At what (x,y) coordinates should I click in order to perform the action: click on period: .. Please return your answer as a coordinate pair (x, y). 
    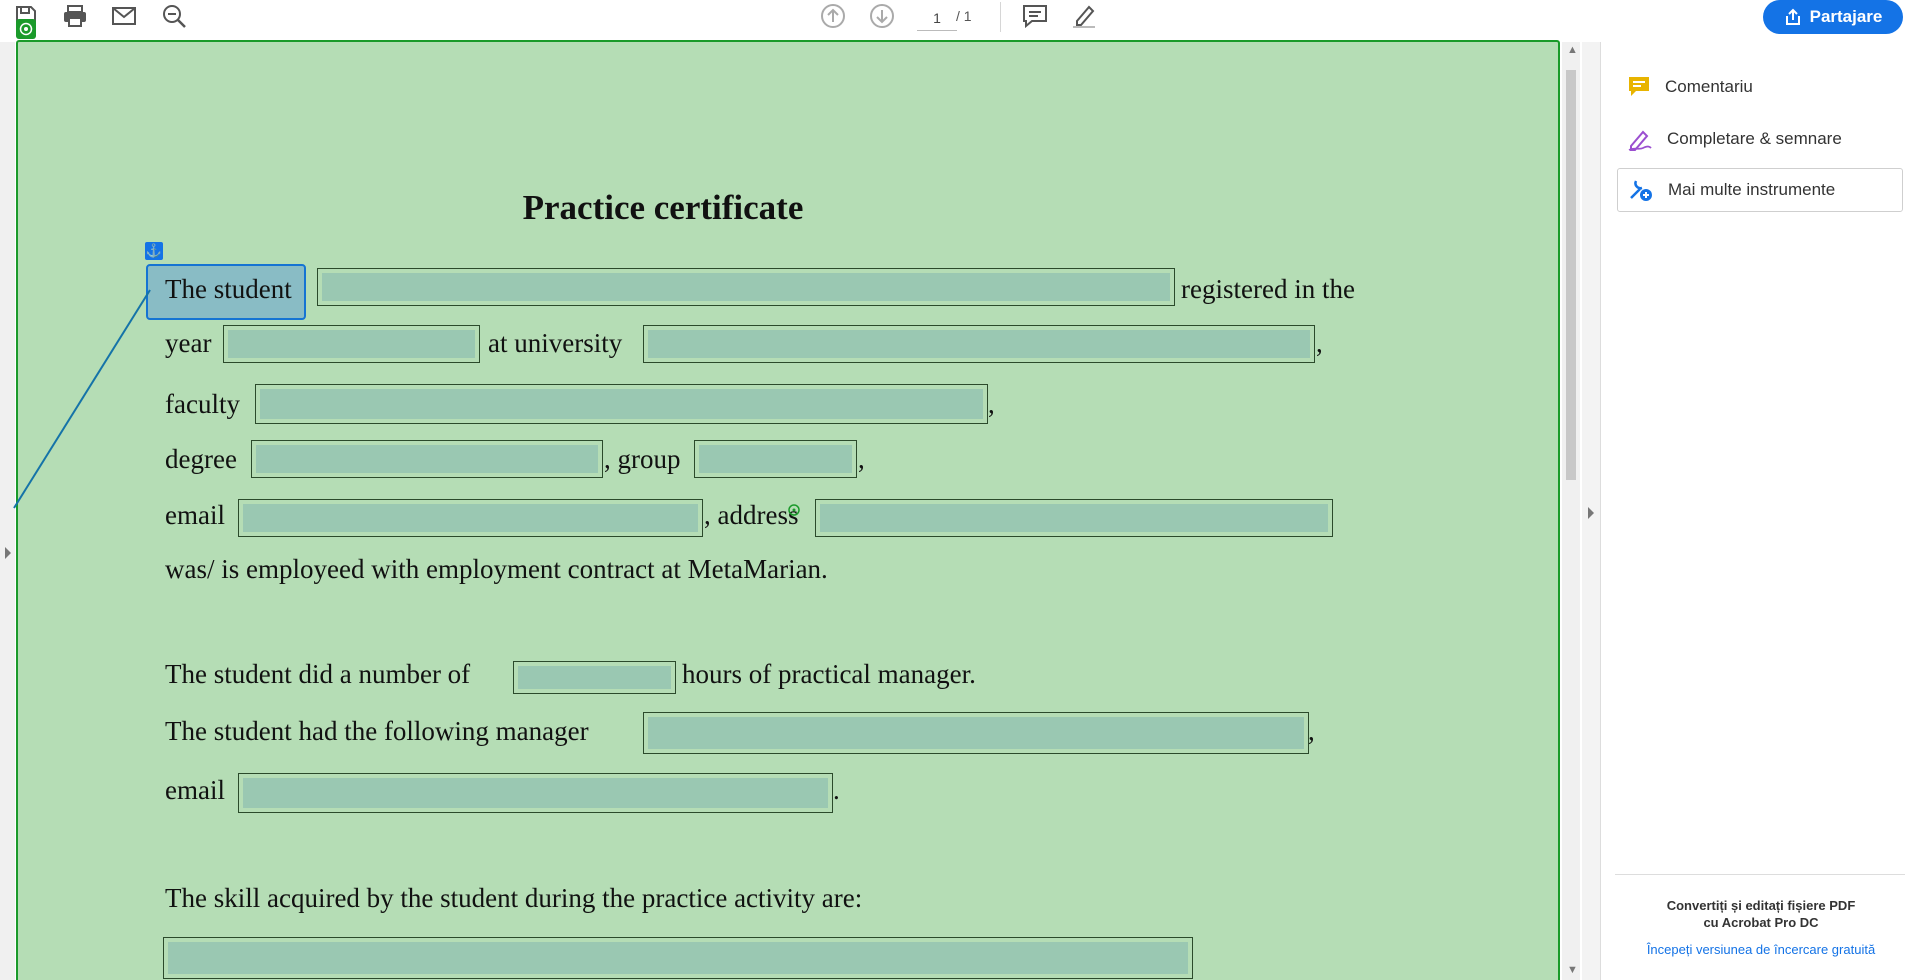
    Looking at the image, I should click on (836, 790).